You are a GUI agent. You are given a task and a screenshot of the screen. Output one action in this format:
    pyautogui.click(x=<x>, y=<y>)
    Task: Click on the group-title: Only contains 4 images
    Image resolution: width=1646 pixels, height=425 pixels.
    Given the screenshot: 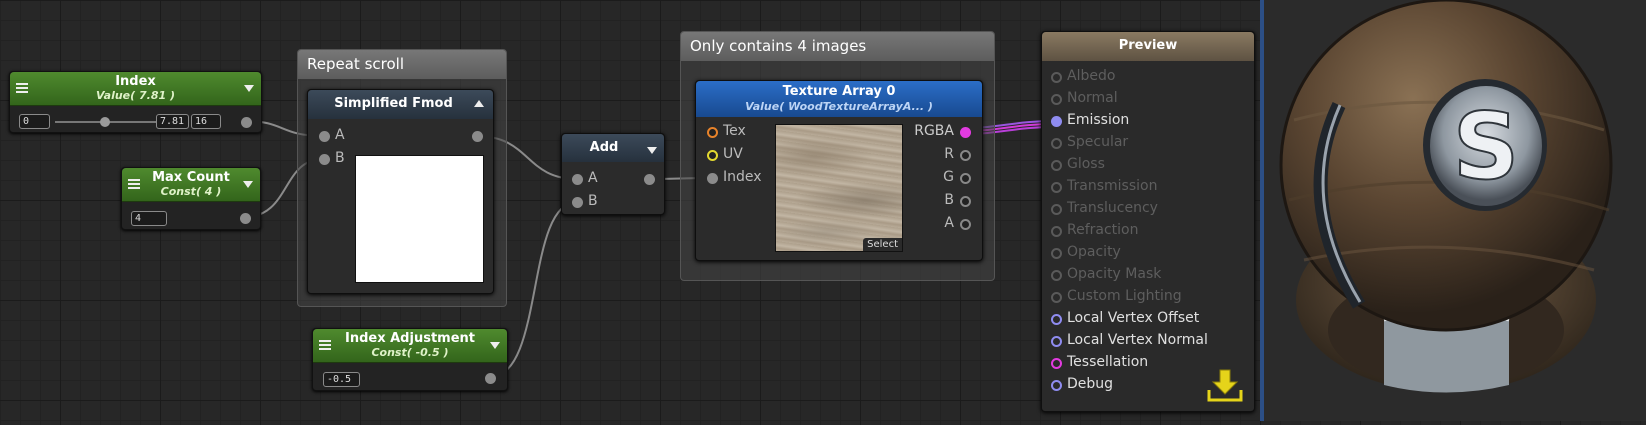 What is the action you would take?
    pyautogui.click(x=778, y=46)
    